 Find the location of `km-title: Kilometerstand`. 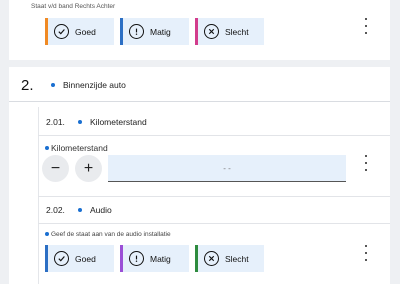

km-title: Kilometerstand is located at coordinates (118, 122).